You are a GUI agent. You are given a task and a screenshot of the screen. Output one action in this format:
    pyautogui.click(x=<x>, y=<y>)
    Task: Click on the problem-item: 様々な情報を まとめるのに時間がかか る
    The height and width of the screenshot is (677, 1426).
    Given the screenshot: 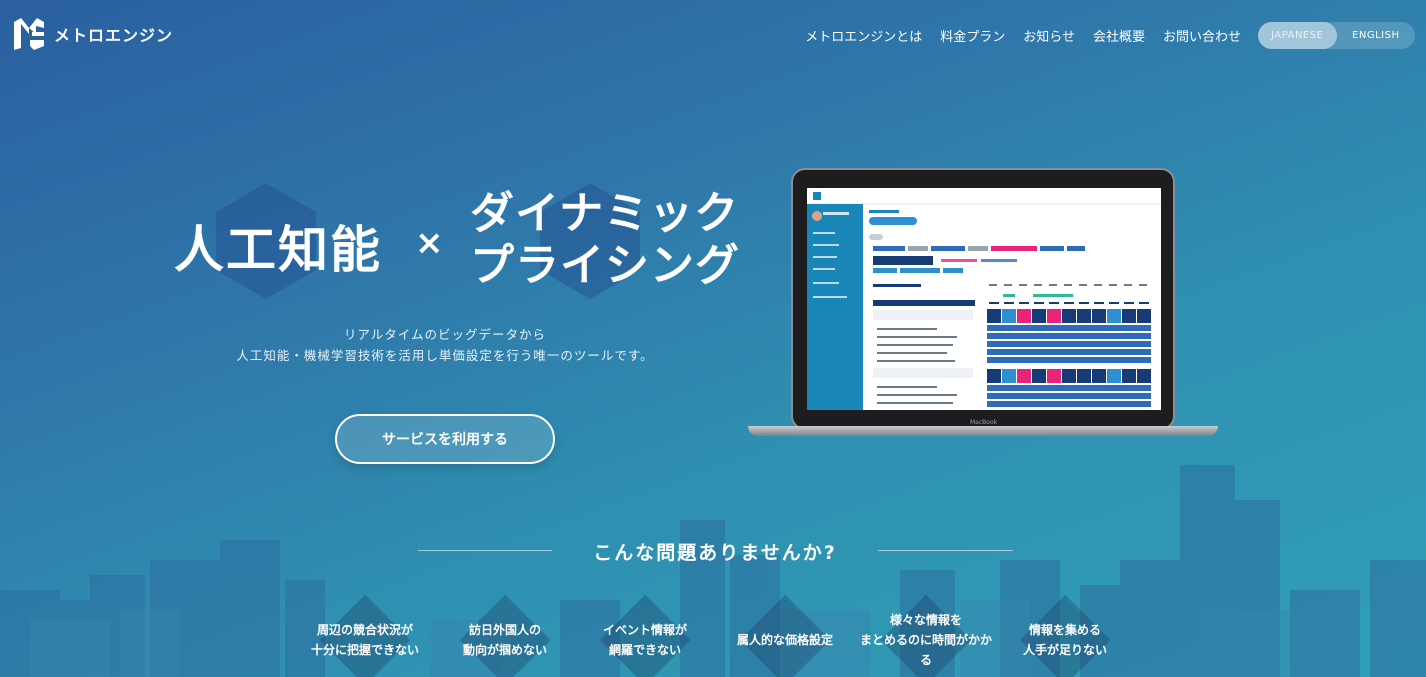 What is the action you would take?
    pyautogui.click(x=926, y=635)
    